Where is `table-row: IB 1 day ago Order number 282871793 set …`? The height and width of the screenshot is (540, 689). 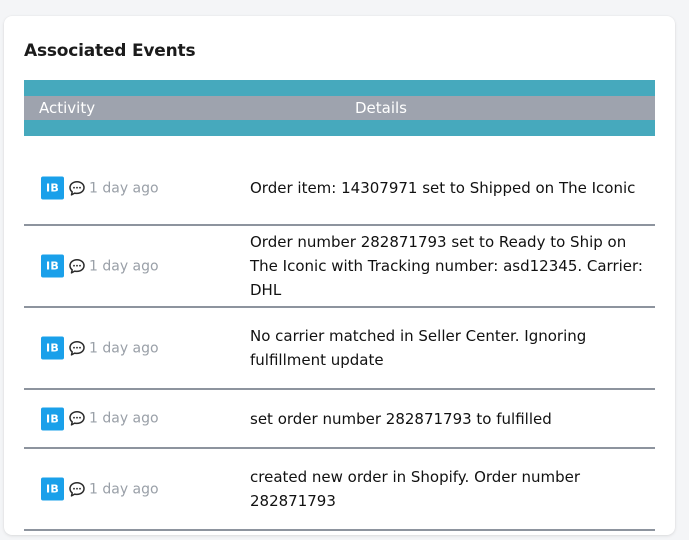
table-row: IB 1 day ago Order number 282871793 set … is located at coordinates (339, 267).